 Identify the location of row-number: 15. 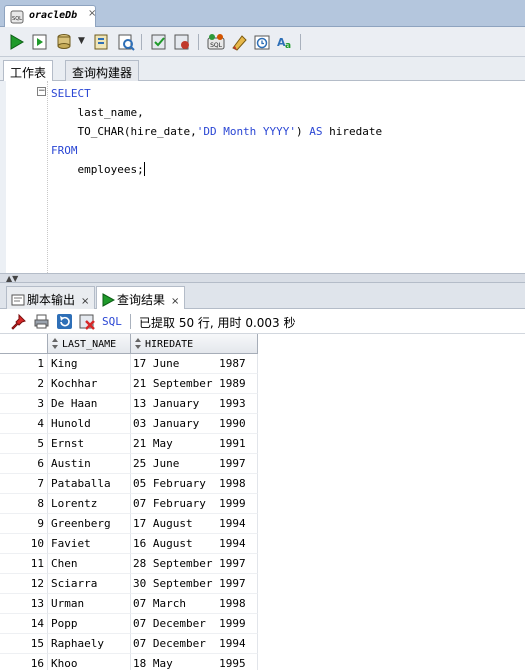
(24, 644).